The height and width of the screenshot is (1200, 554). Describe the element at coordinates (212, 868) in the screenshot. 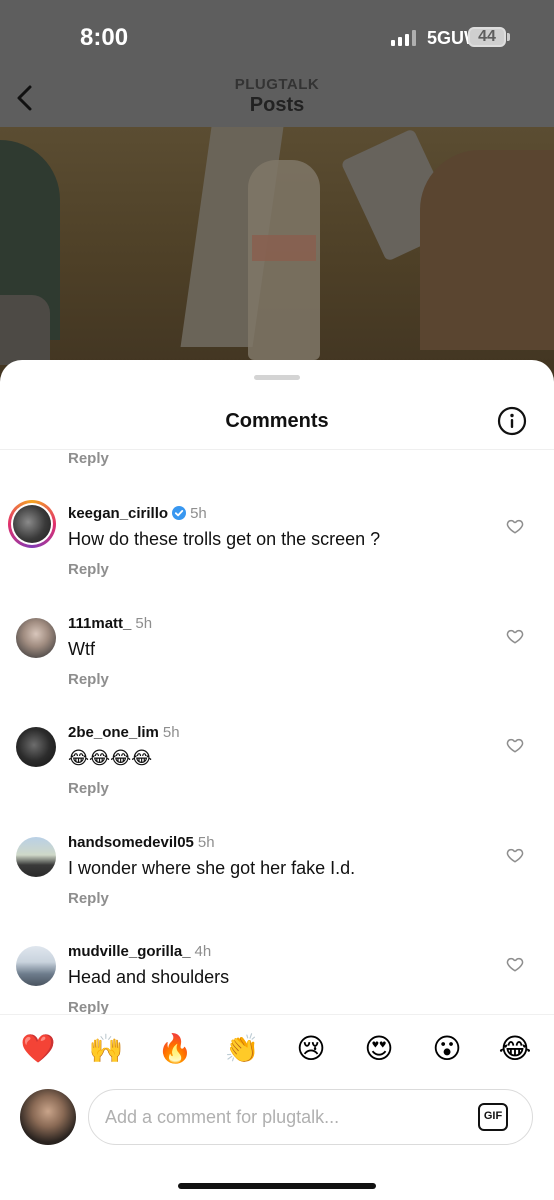

I see `comment-text: I wonder where she got her fake I.d.` at that location.